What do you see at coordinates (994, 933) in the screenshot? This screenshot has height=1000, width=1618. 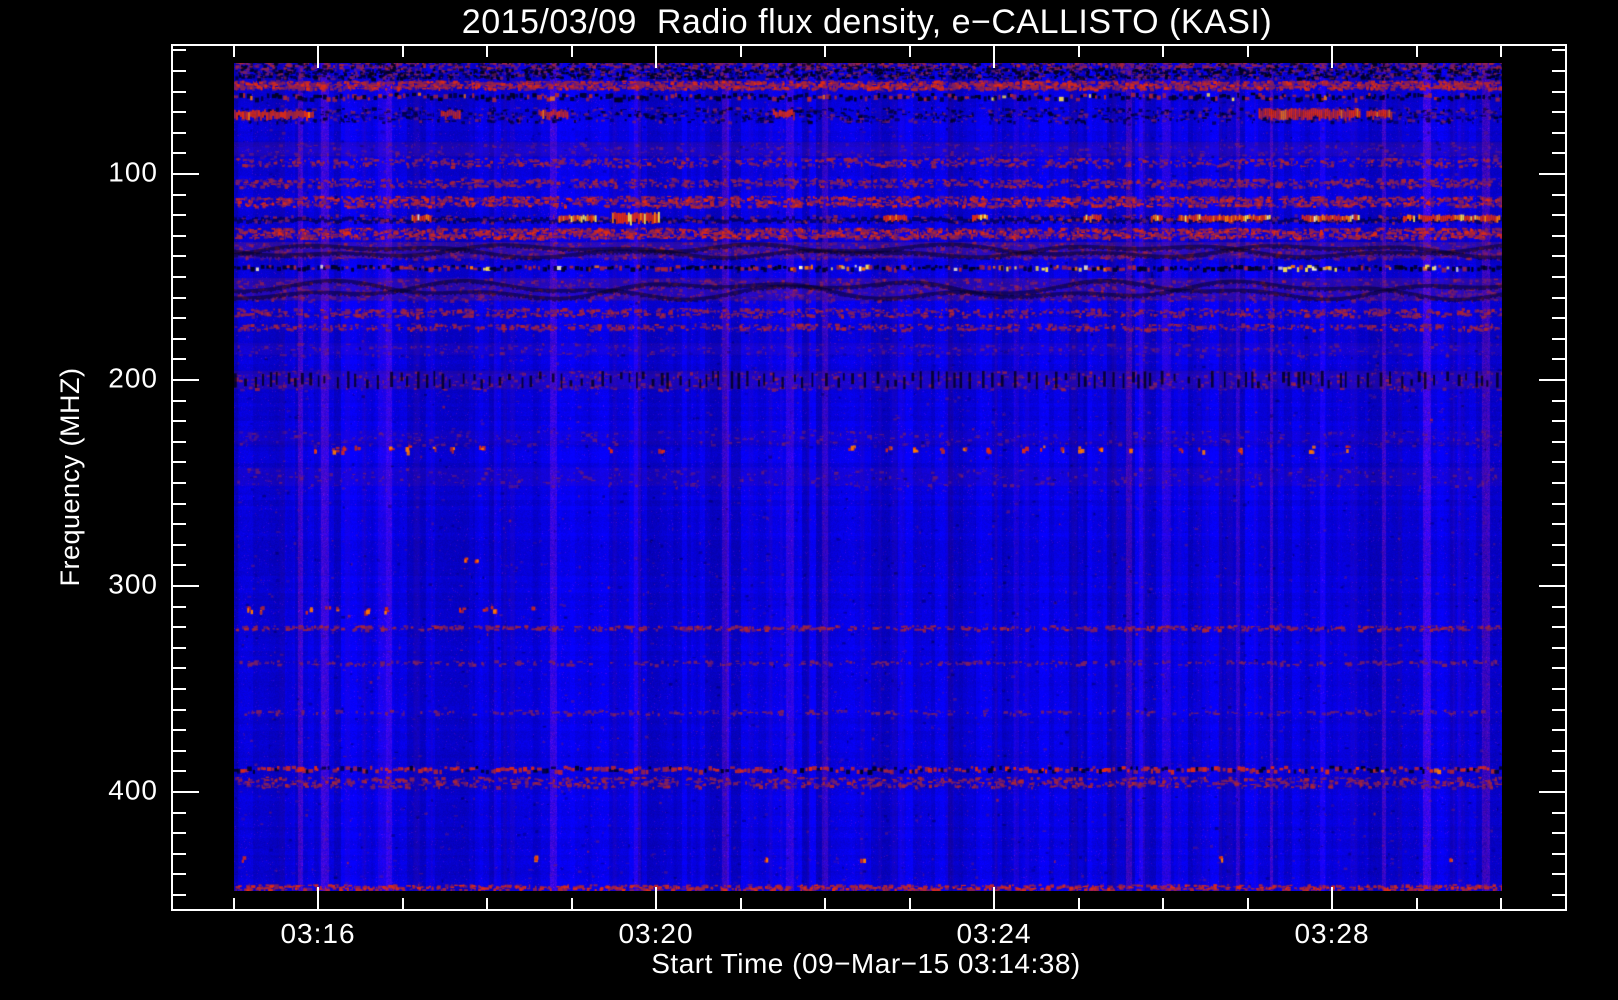 I see `x-tick-label-0324: 03:24` at bounding box center [994, 933].